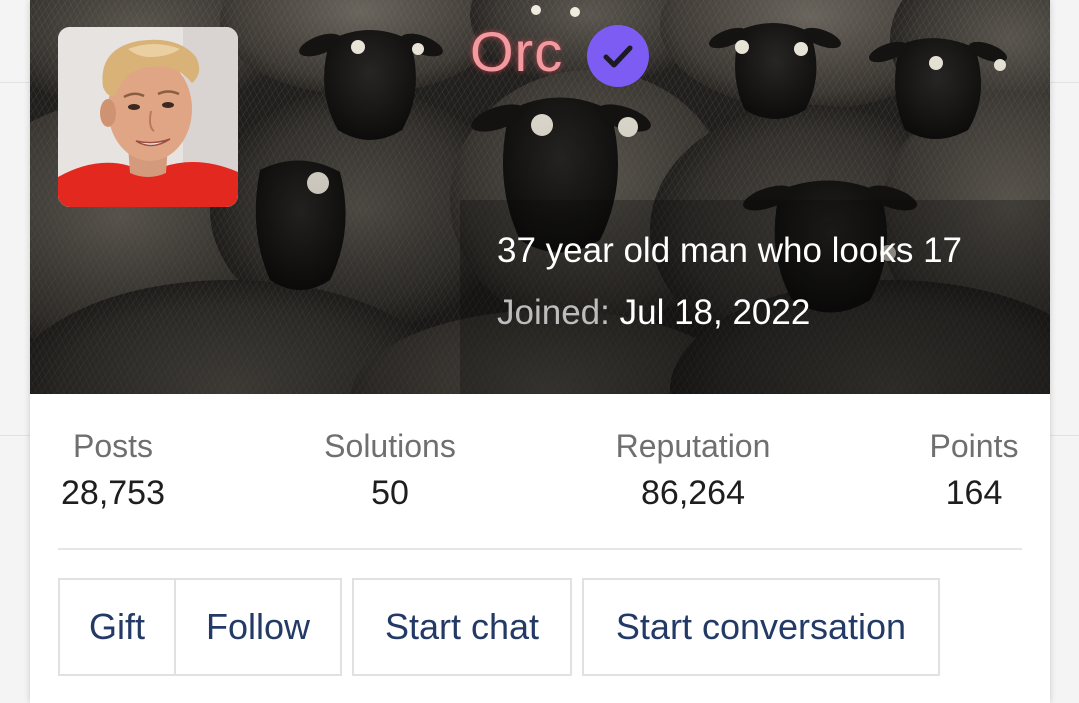  Describe the element at coordinates (390, 493) in the screenshot. I see `stat-value: 50` at that location.